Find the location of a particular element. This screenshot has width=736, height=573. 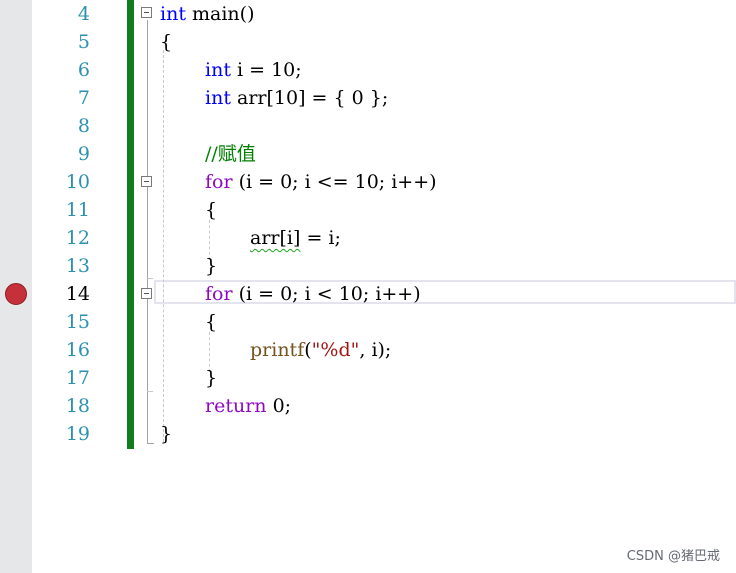

line-number: 19 is located at coordinates (77, 434).